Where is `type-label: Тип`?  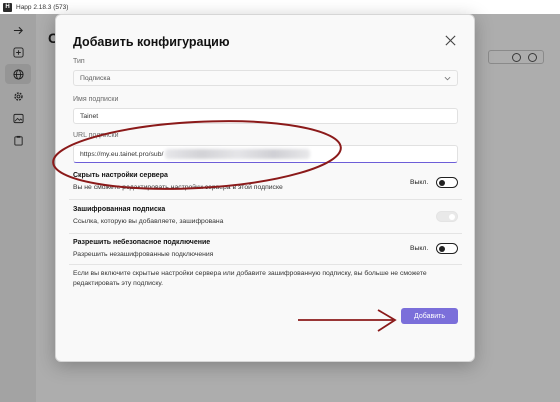 type-label: Тип is located at coordinates (79, 61).